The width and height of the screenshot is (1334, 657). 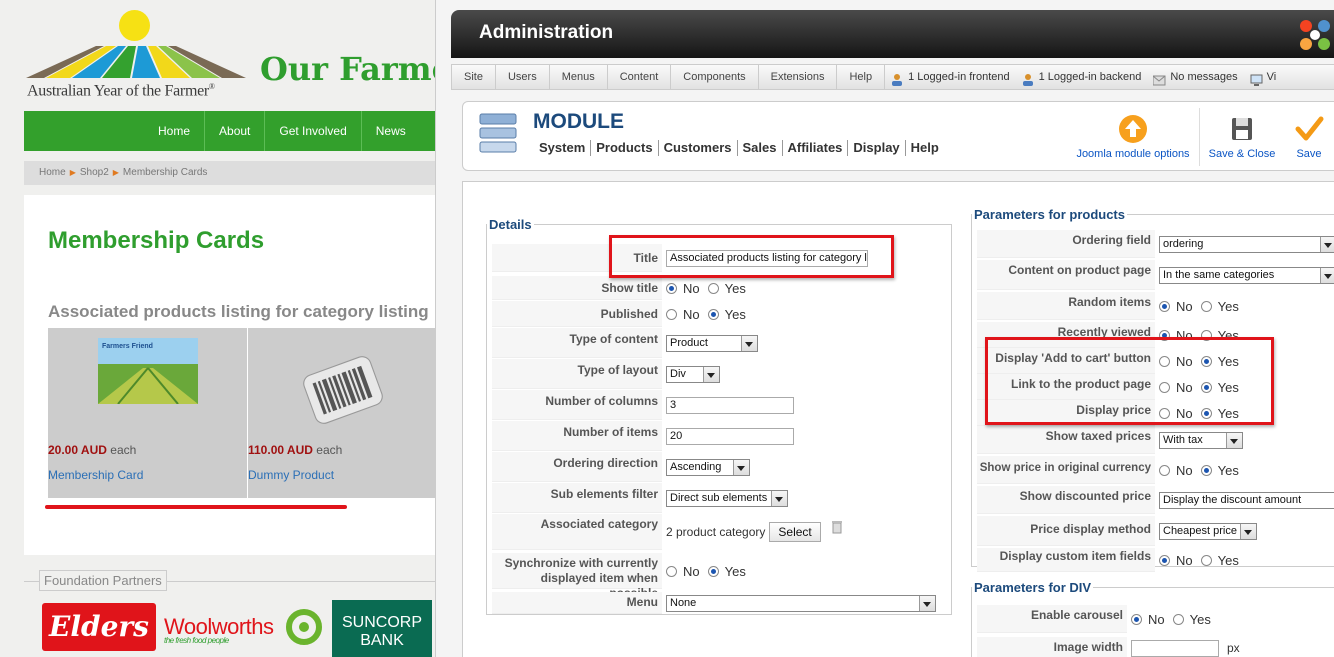 I want to click on show-title-yes-radio, so click(x=713, y=288).